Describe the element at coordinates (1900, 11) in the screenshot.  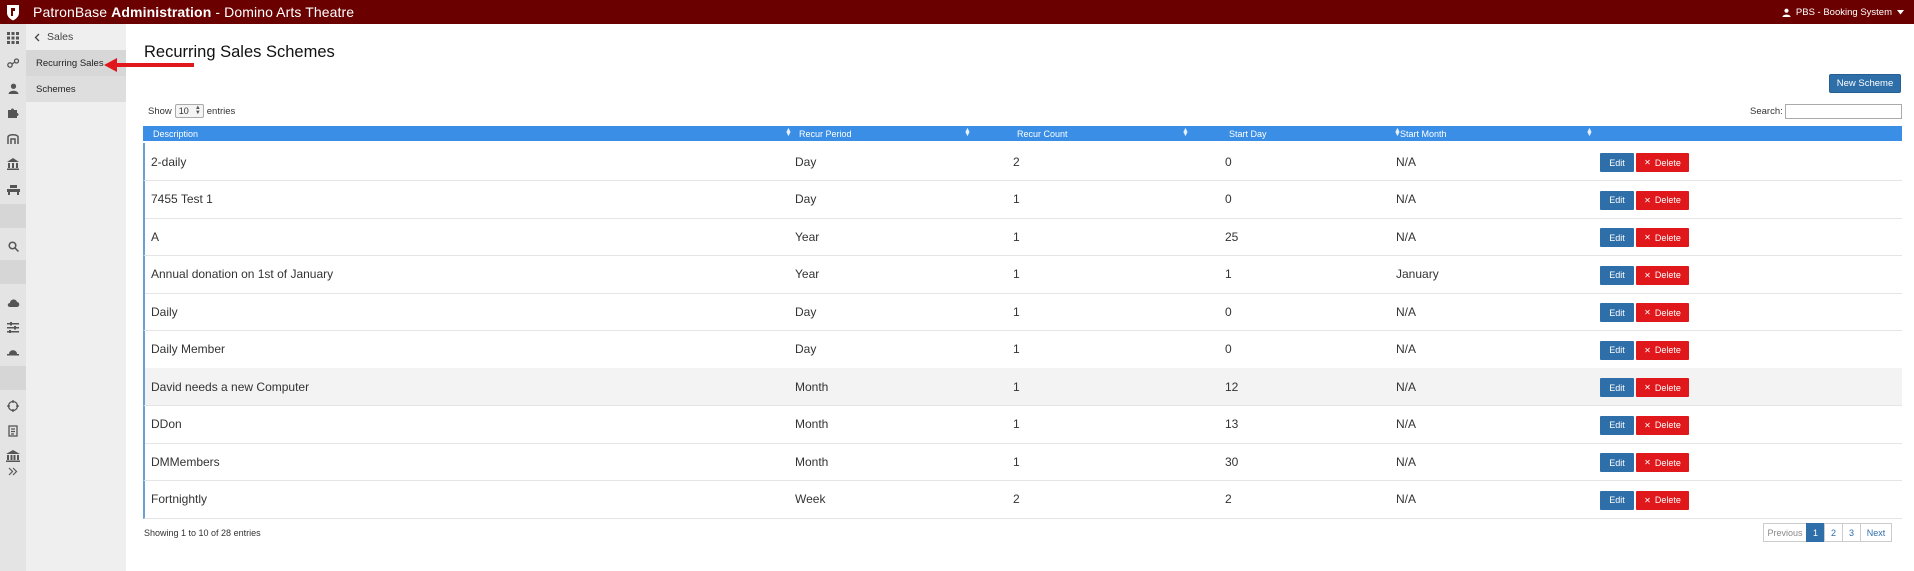
I see `chevron-down-icon` at that location.